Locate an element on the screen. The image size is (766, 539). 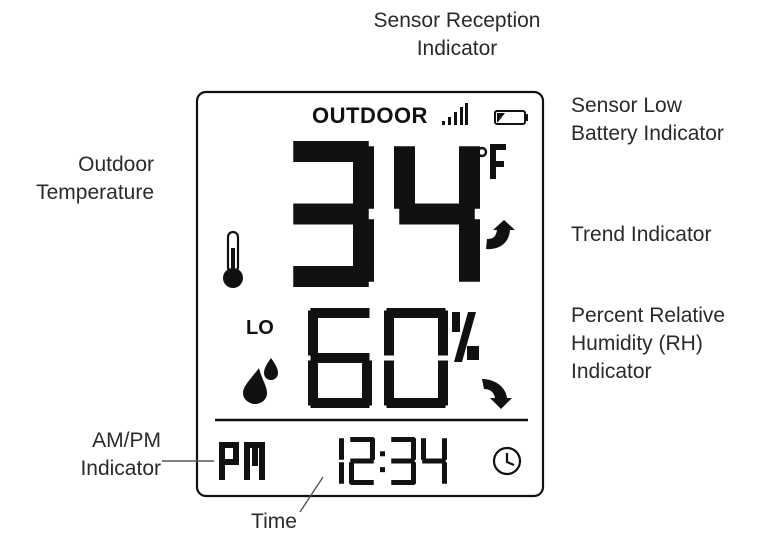
ampm-indicator is located at coordinates (242, 461).